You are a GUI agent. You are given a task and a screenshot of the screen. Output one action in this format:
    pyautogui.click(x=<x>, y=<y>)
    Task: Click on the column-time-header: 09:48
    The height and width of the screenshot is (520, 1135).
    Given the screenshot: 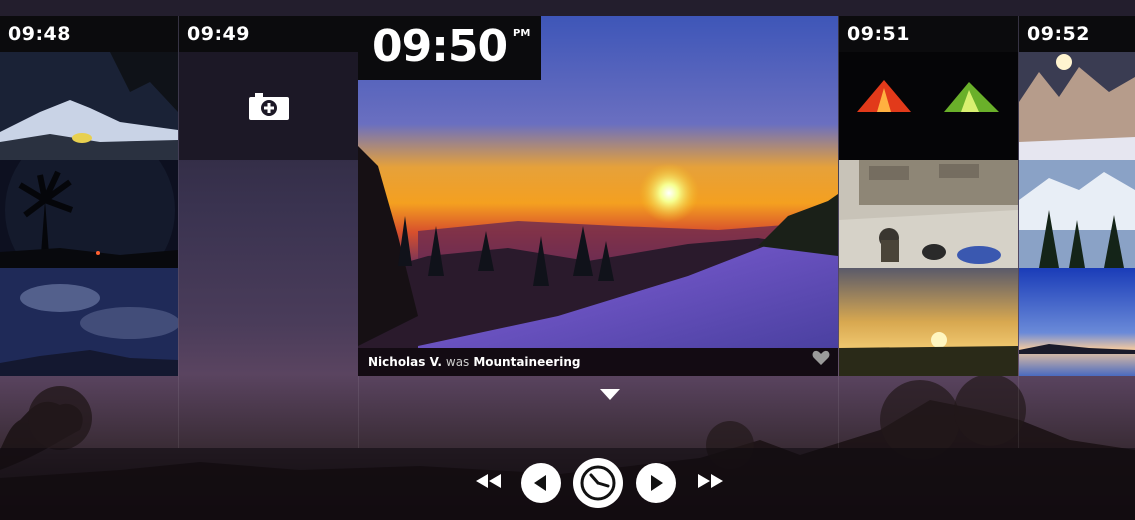 What is the action you would take?
    pyautogui.click(x=89, y=34)
    